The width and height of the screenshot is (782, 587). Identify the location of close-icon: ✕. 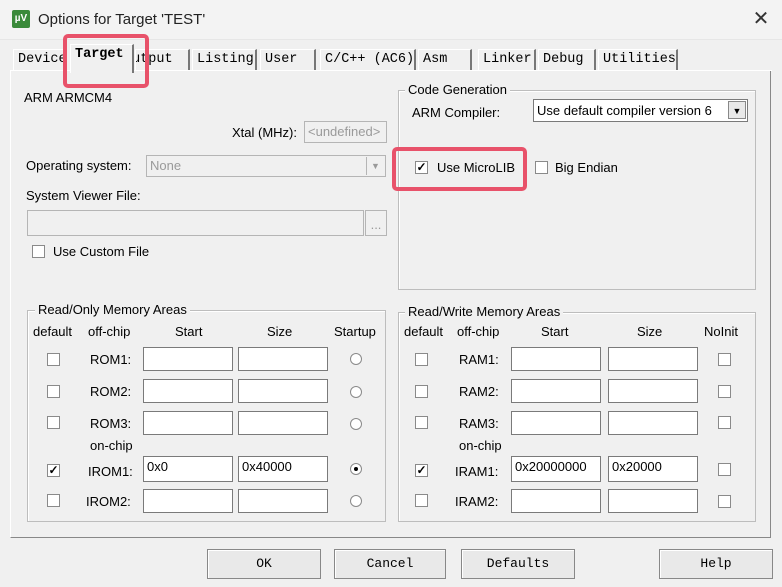
(761, 19).